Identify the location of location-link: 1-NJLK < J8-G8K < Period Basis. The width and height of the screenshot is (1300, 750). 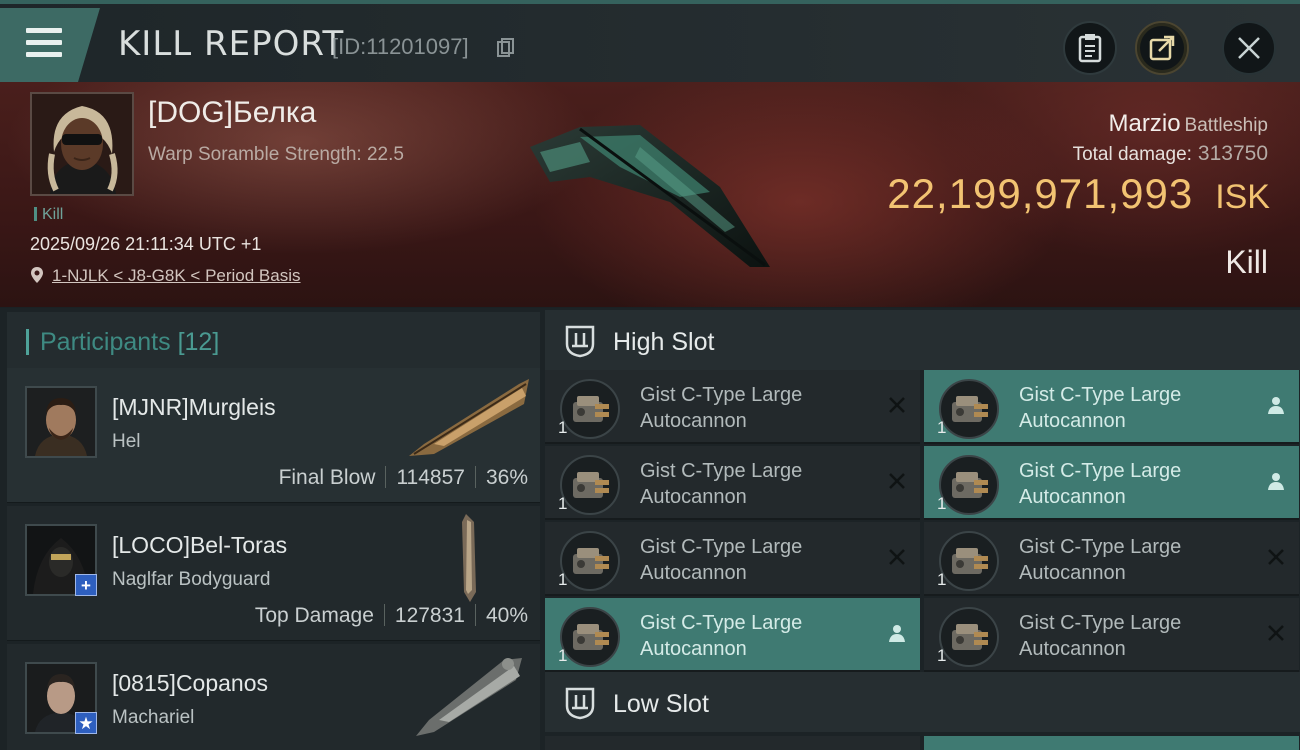
(176, 275).